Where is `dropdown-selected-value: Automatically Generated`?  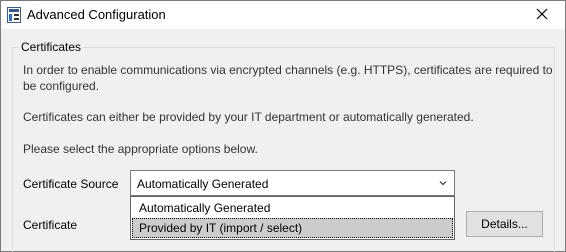
dropdown-selected-value: Automatically Generated is located at coordinates (203, 184).